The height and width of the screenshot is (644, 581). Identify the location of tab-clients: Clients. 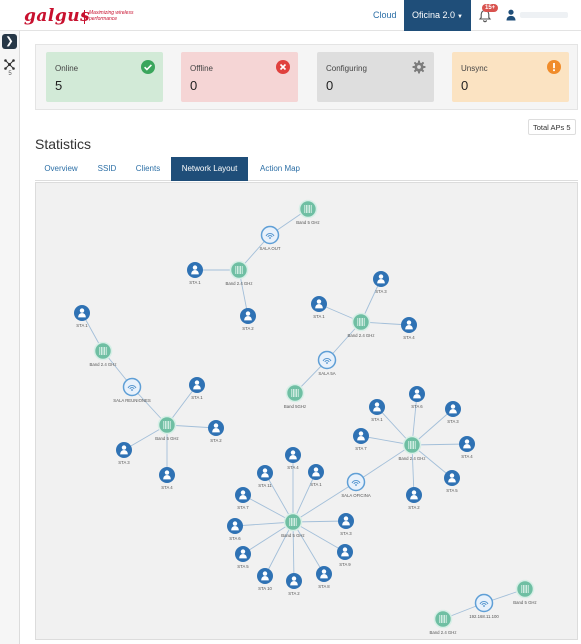
(148, 169).